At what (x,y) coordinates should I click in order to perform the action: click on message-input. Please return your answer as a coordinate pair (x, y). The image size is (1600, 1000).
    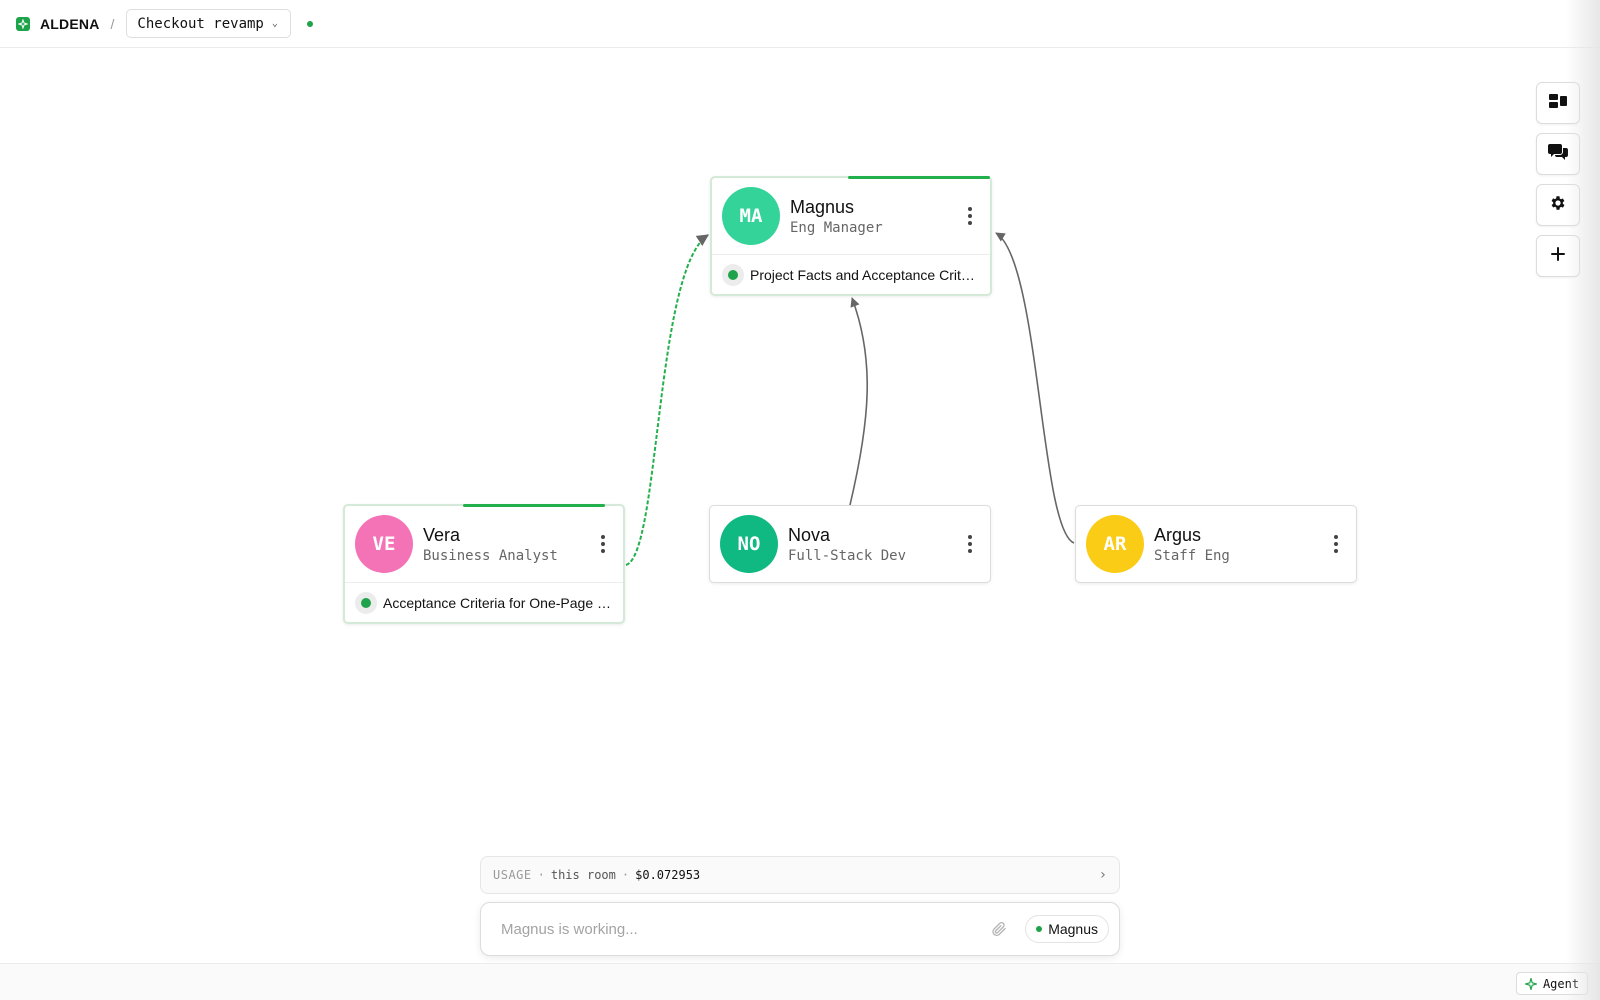
    Looking at the image, I should click on (744, 929).